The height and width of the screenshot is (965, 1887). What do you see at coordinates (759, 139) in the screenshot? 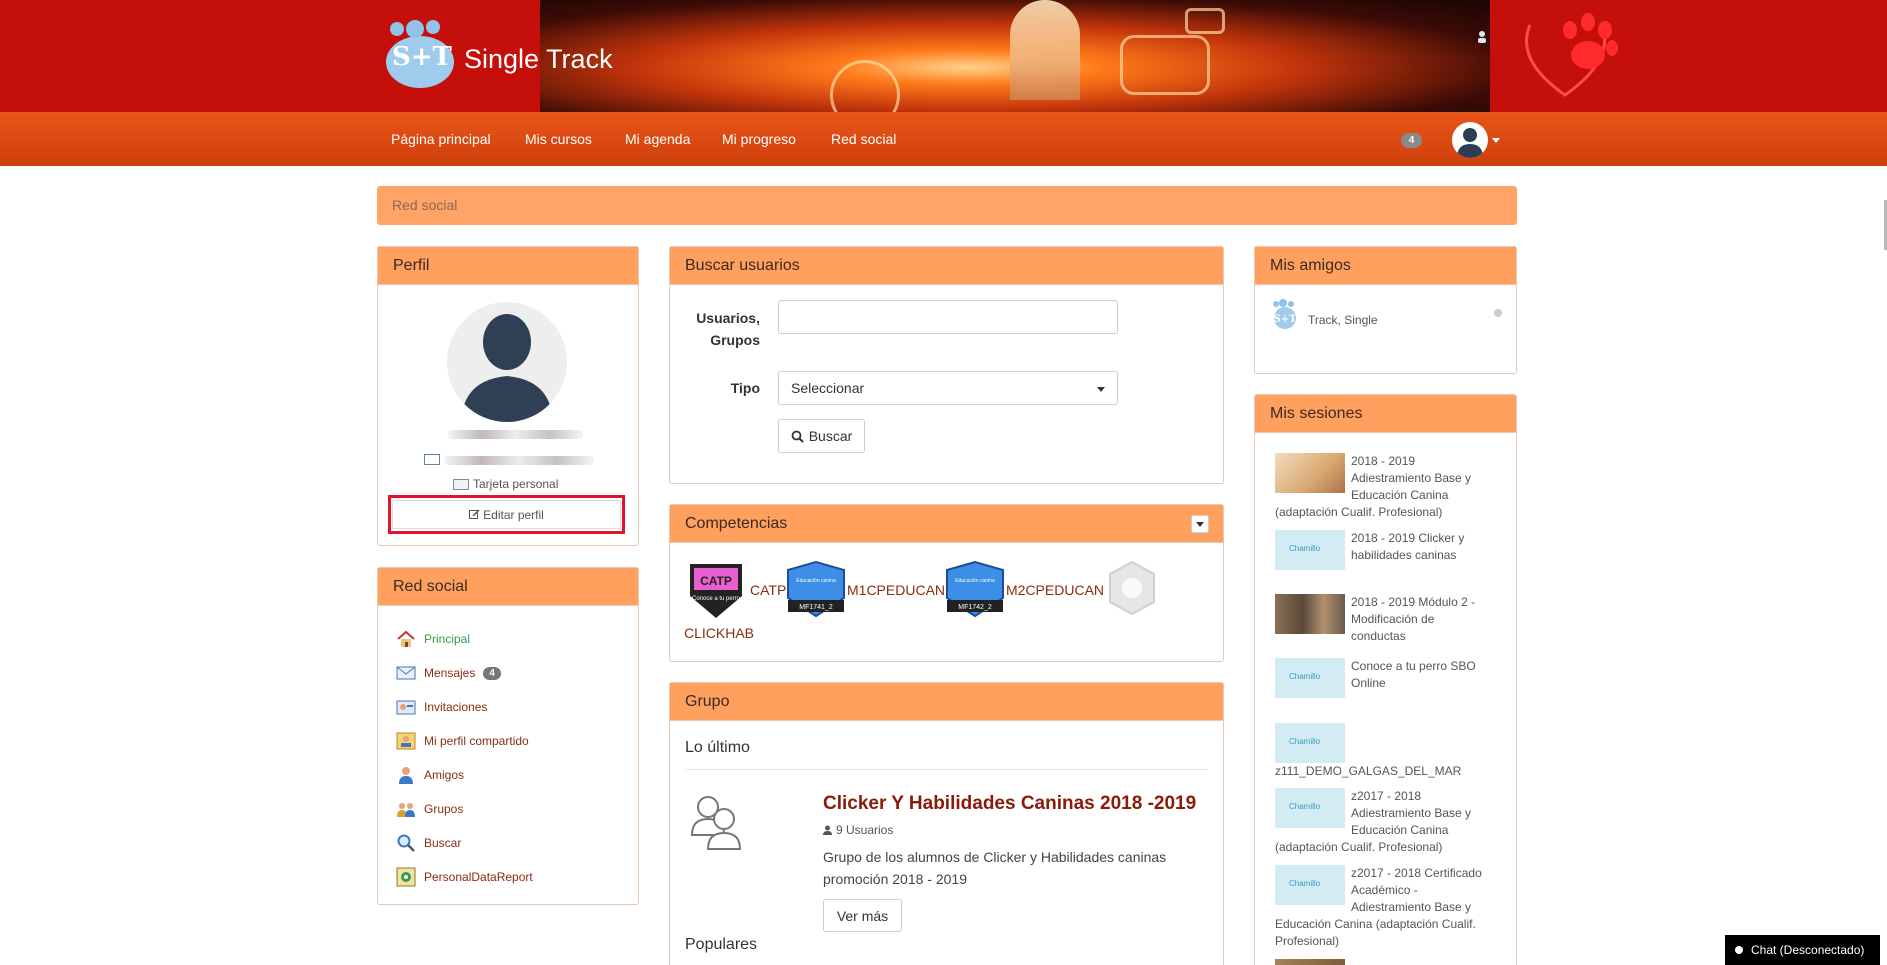
I see `nav-progress: Mi progreso` at bounding box center [759, 139].